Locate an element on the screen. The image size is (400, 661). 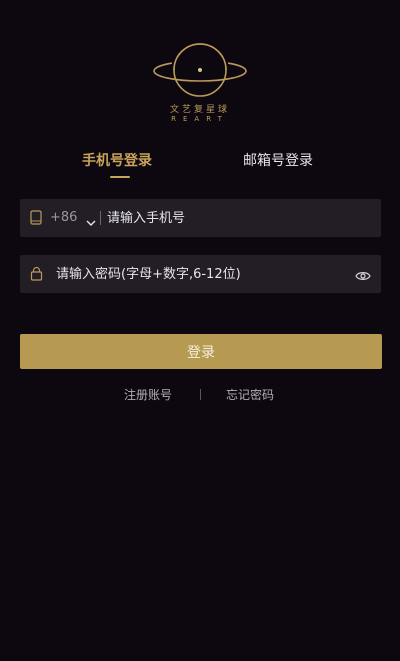
tab-email-login: 邮箱号登录 is located at coordinates (278, 160).